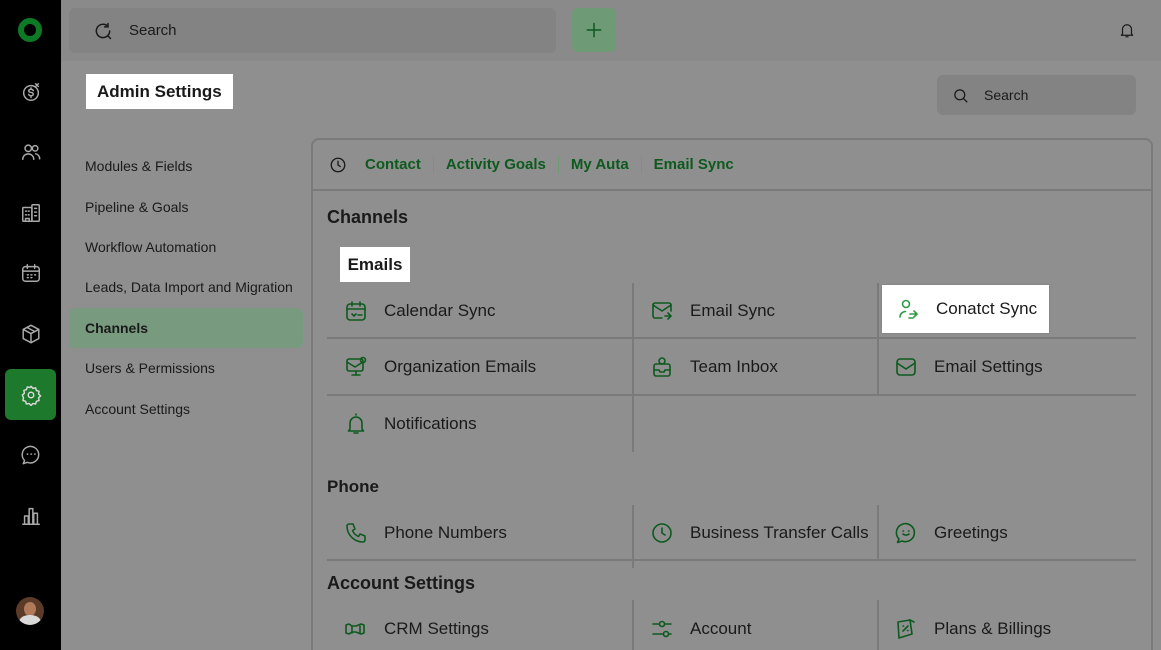  What do you see at coordinates (30, 151) in the screenshot?
I see `contacts-icon` at bounding box center [30, 151].